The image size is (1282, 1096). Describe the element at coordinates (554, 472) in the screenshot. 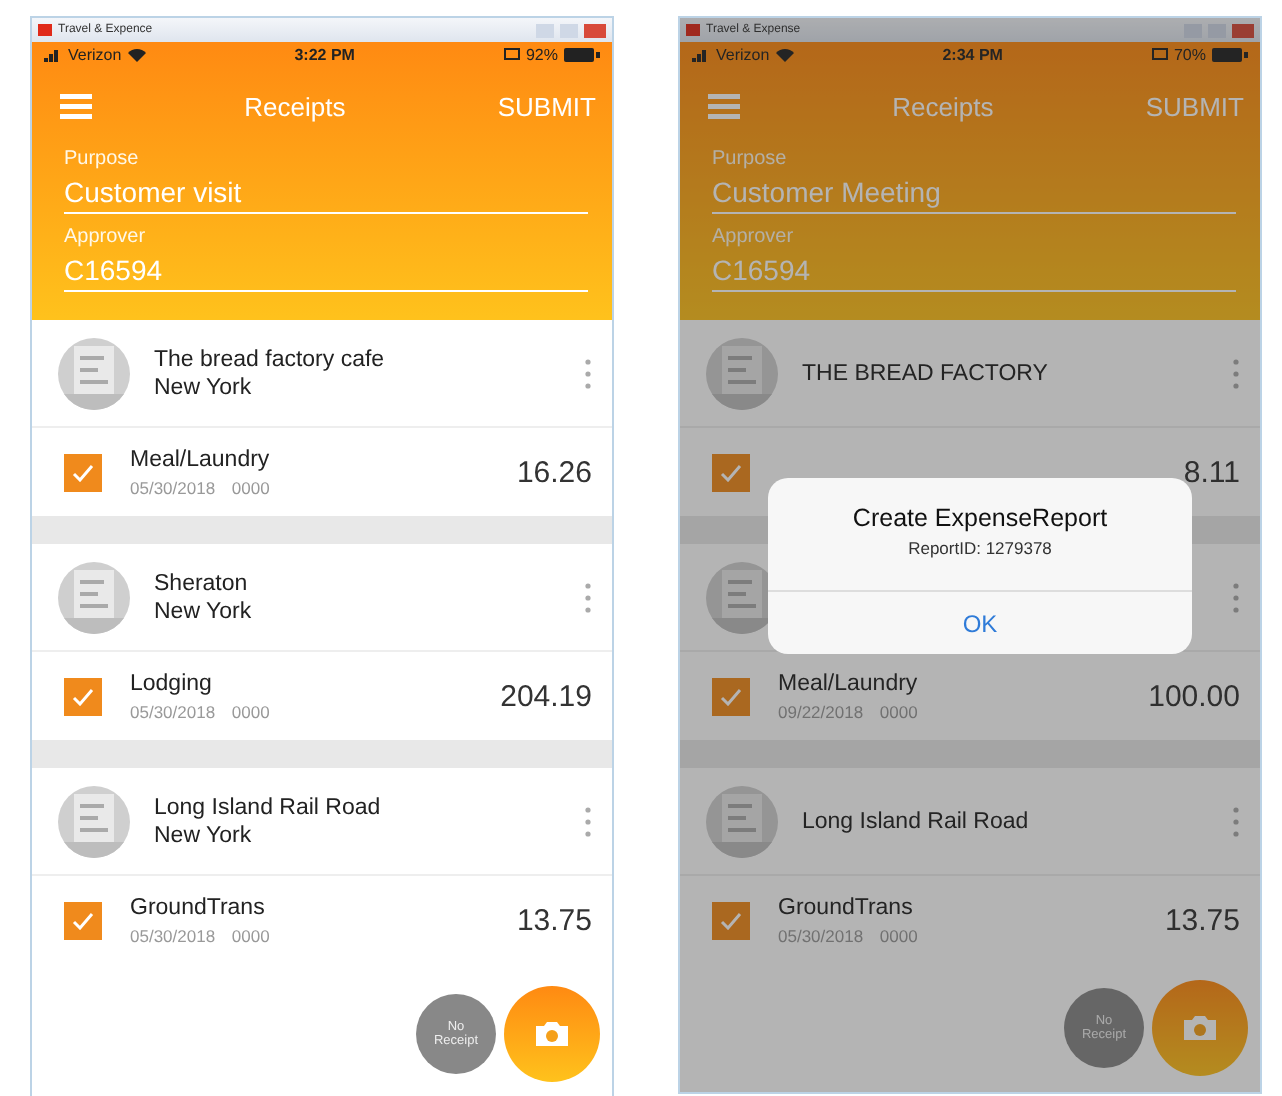

I see `expense-amount: 16.26` at that location.